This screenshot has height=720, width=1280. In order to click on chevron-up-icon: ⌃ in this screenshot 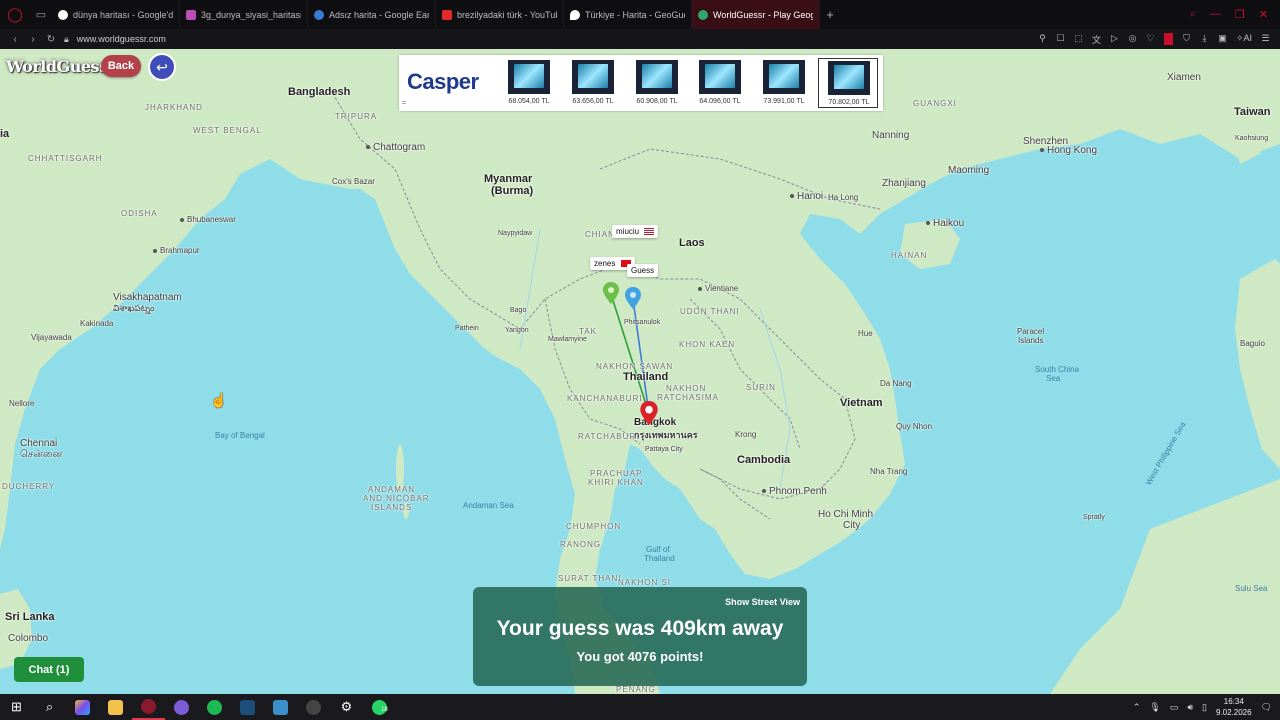, I will do `click(1137, 707)`.